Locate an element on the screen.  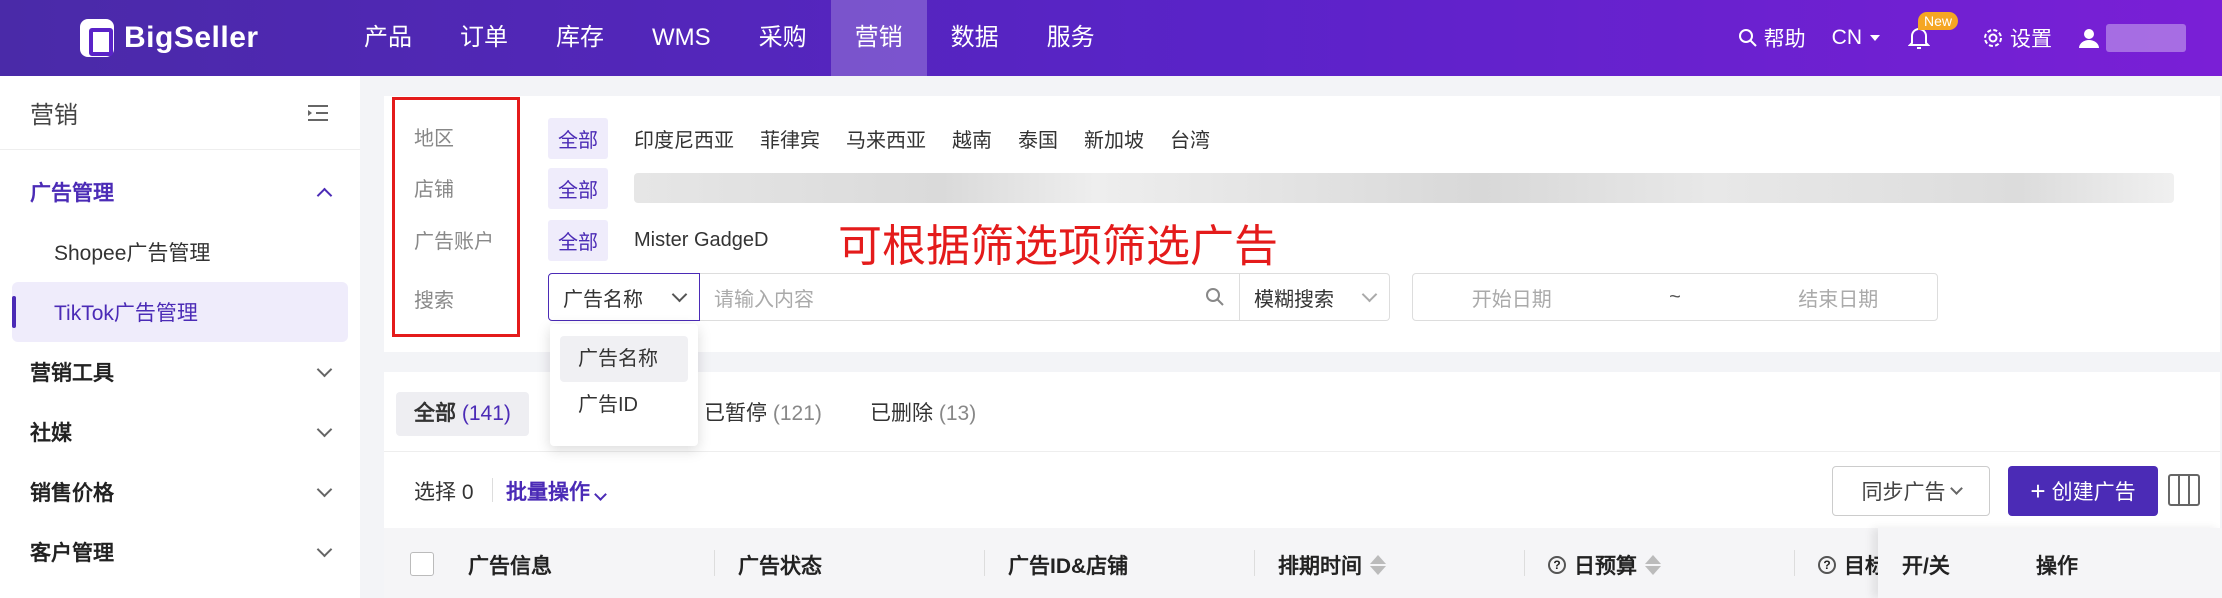
start-date-placeholder: 开始日期 is located at coordinates (1512, 297).